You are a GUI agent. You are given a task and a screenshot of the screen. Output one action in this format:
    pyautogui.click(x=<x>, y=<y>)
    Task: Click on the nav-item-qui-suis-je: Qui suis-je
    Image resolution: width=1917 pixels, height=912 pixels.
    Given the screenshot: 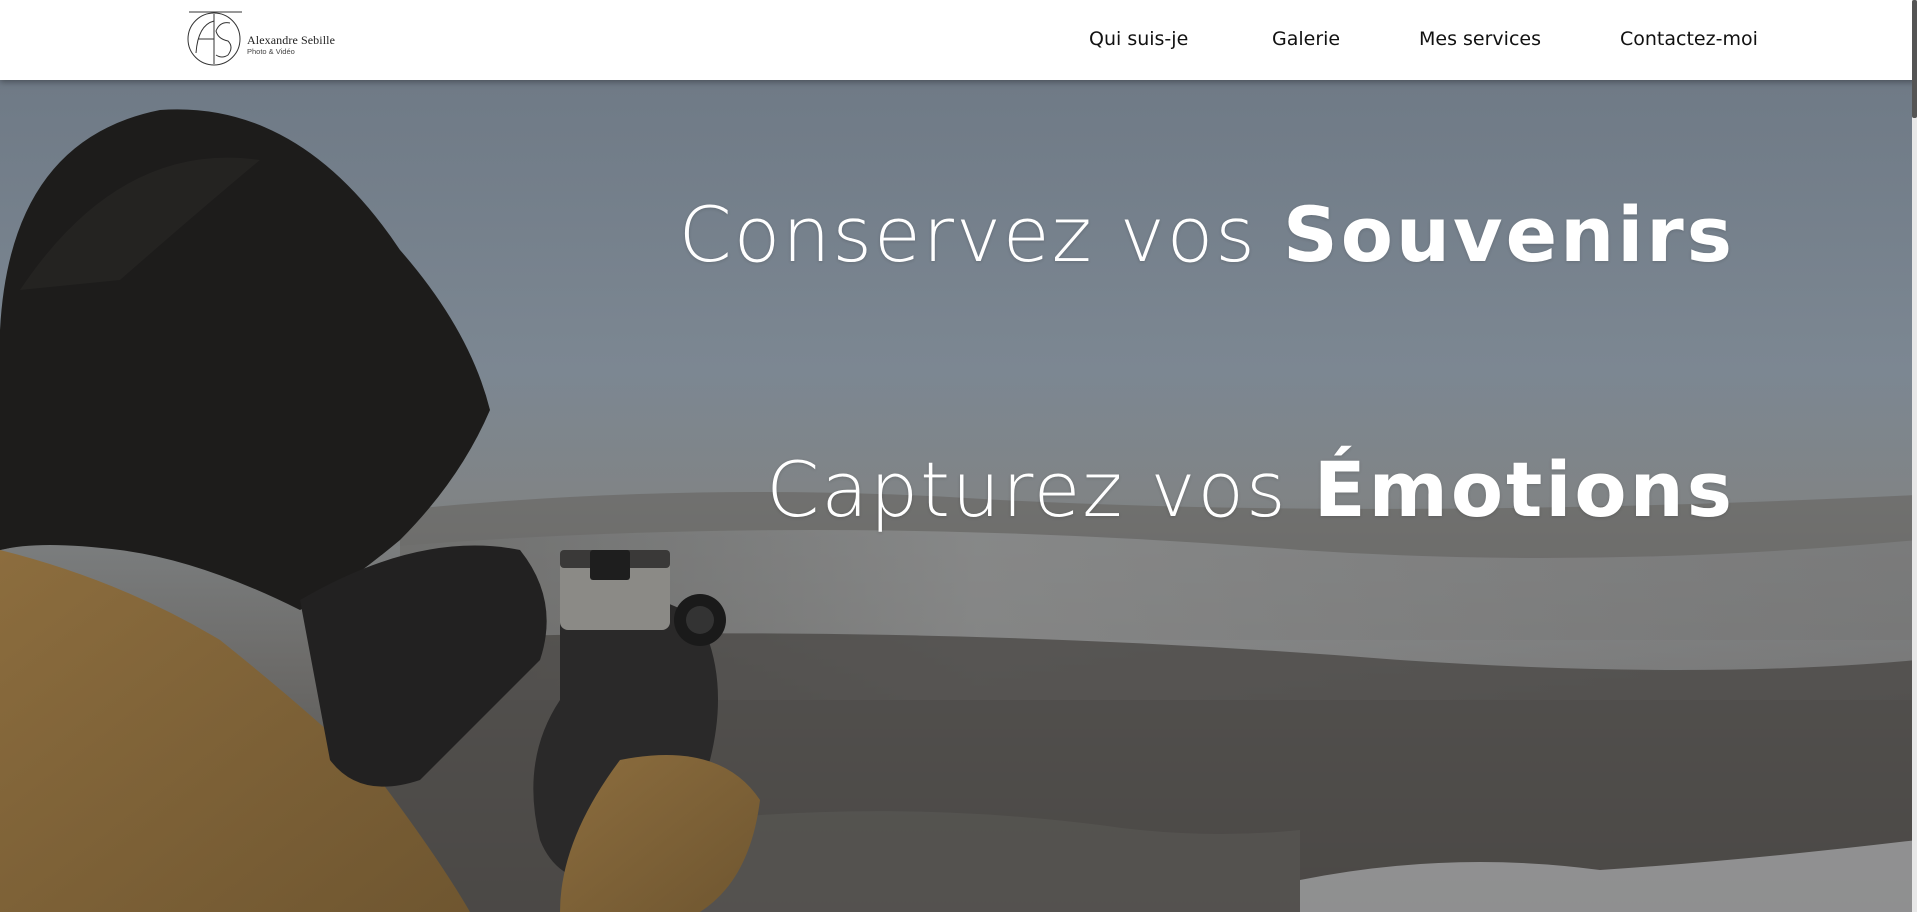 What is the action you would take?
    pyautogui.click(x=1138, y=39)
    